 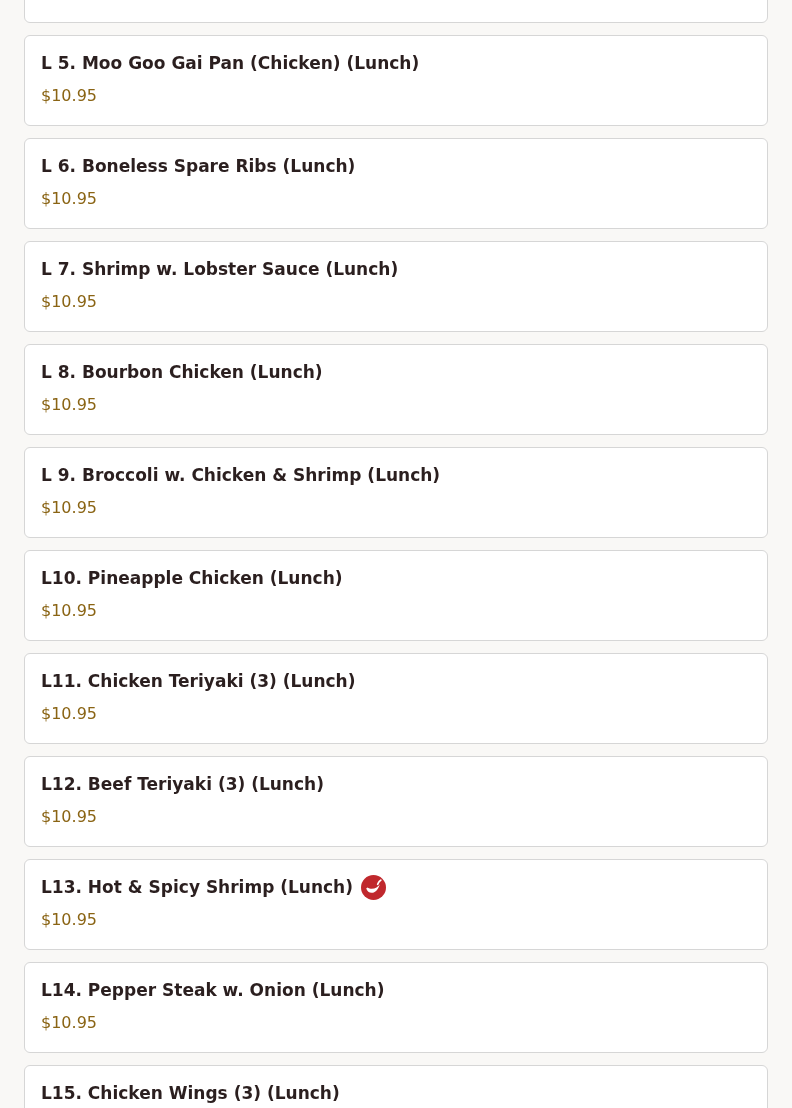 I want to click on item-name: L15. Chicken Wings (3) (Lunch), so click(x=190, y=1093).